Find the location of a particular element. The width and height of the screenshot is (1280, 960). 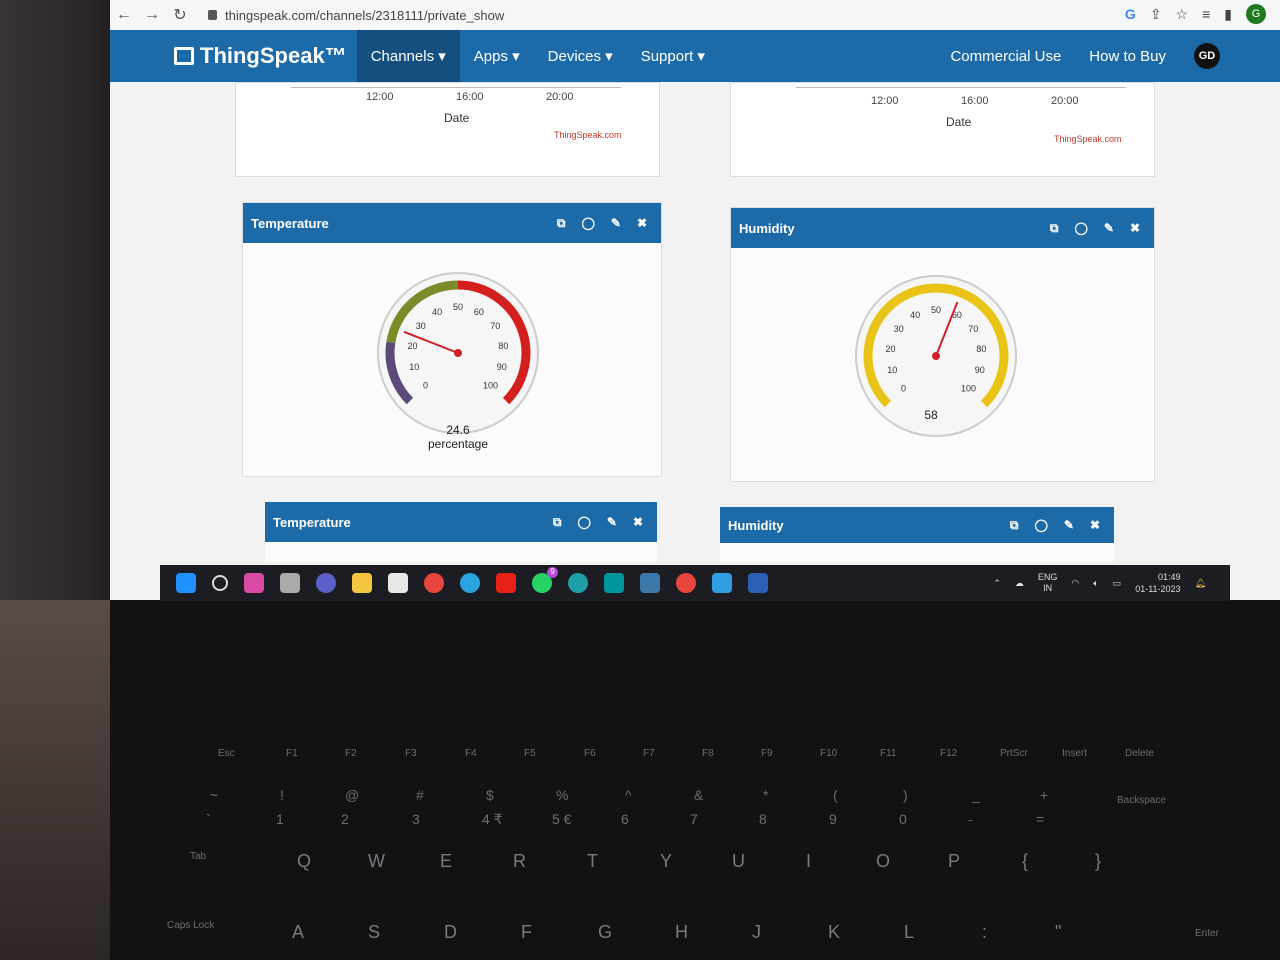

notification-bell-icon: 🔔︎ is located at coordinates (1200, 583).